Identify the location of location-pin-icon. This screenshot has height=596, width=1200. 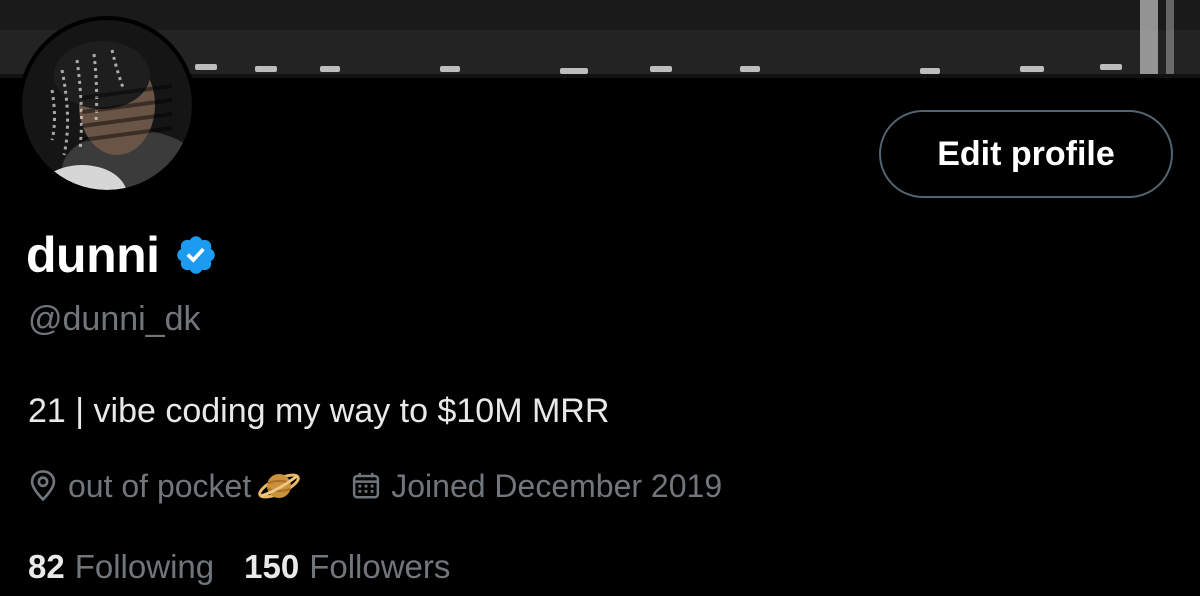
(43, 486).